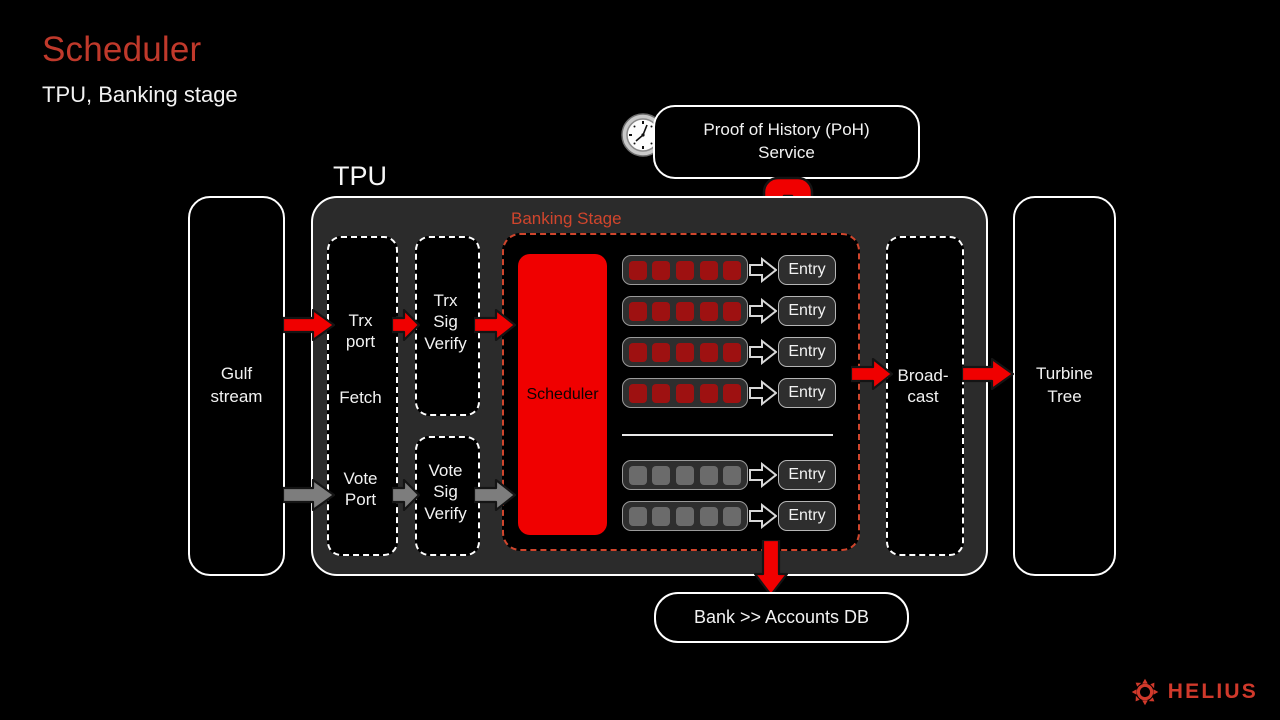 The width and height of the screenshot is (1280, 720). What do you see at coordinates (406, 325) in the screenshot?
I see `arrow-trxport-to-trxsigverify` at bounding box center [406, 325].